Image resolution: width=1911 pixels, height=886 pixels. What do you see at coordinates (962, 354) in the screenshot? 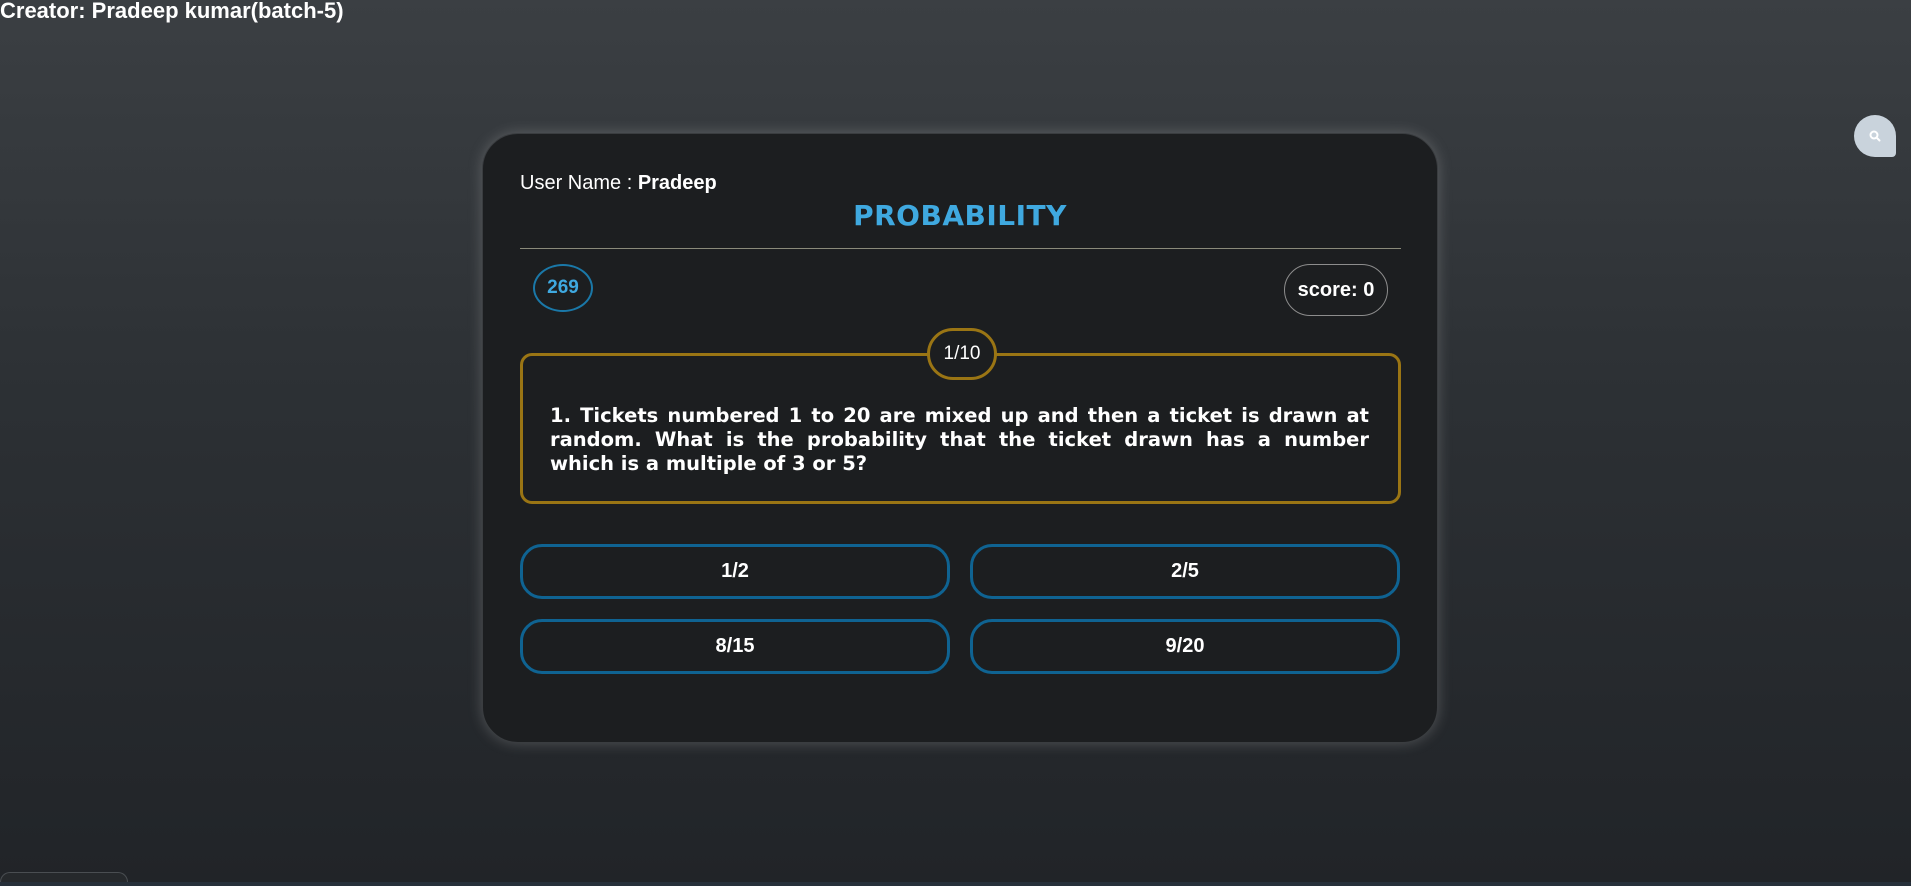
I see `question-counter: 1/10` at bounding box center [962, 354].